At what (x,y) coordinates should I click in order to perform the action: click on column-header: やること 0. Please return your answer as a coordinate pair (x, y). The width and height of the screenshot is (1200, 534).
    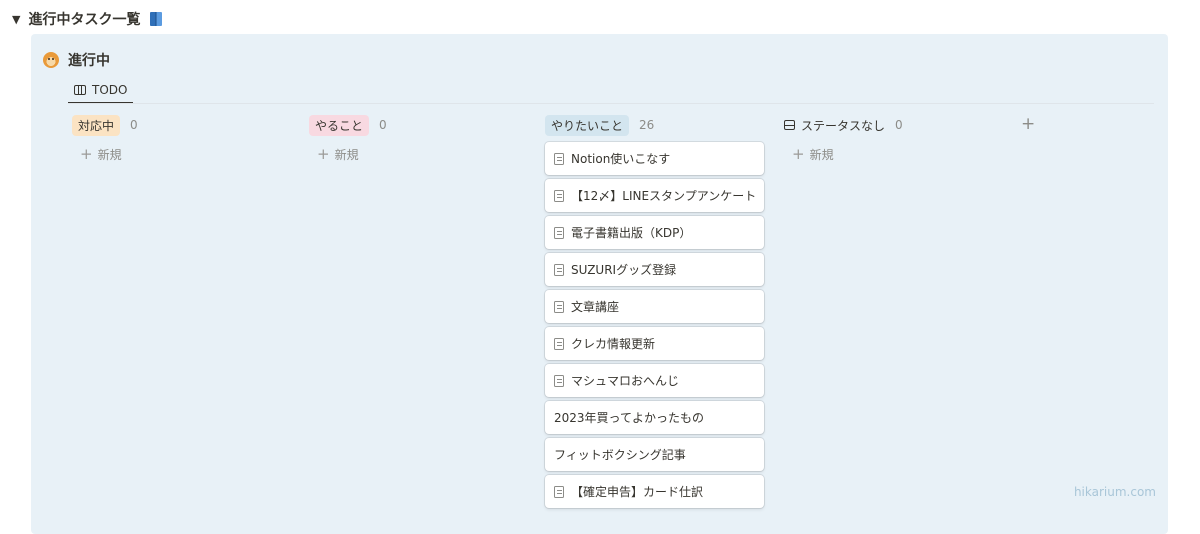
    Looking at the image, I should click on (420, 125).